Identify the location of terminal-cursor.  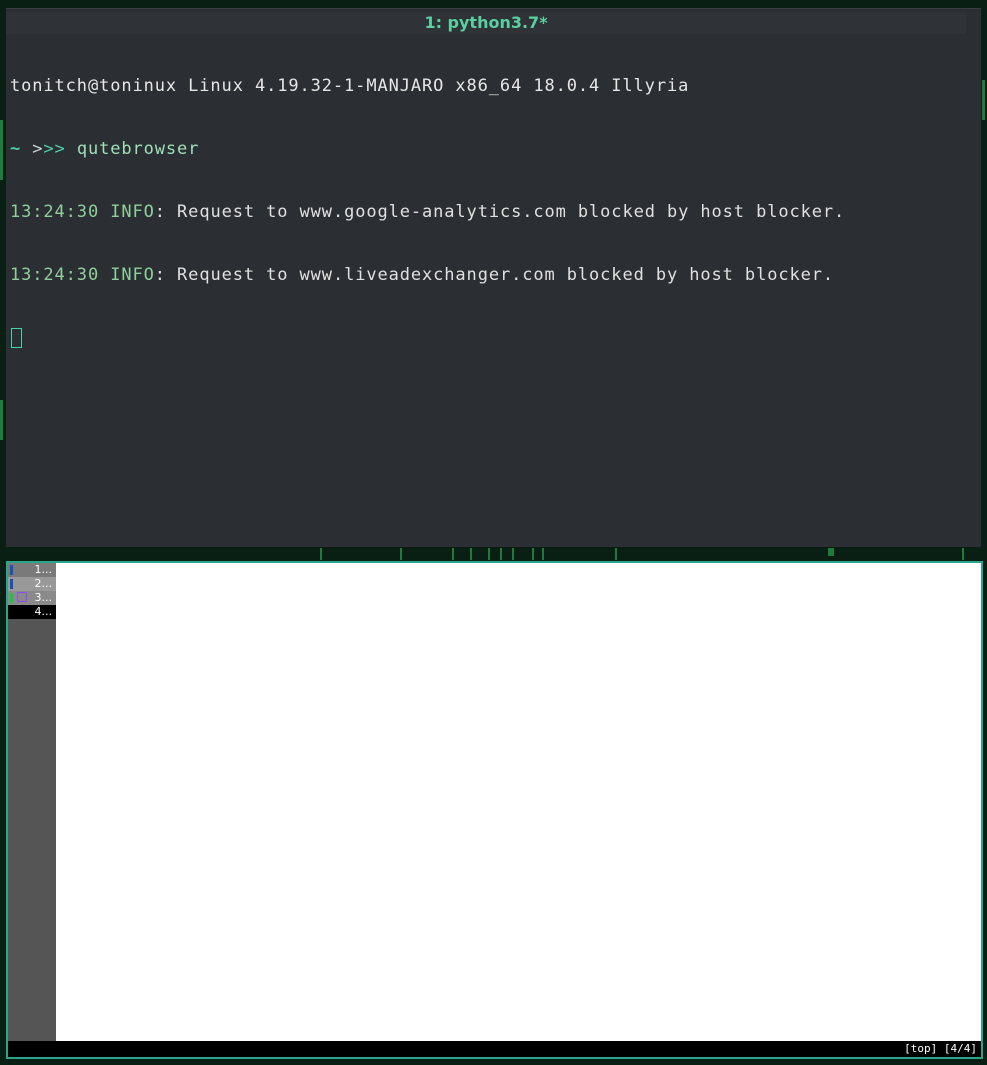
(16, 338).